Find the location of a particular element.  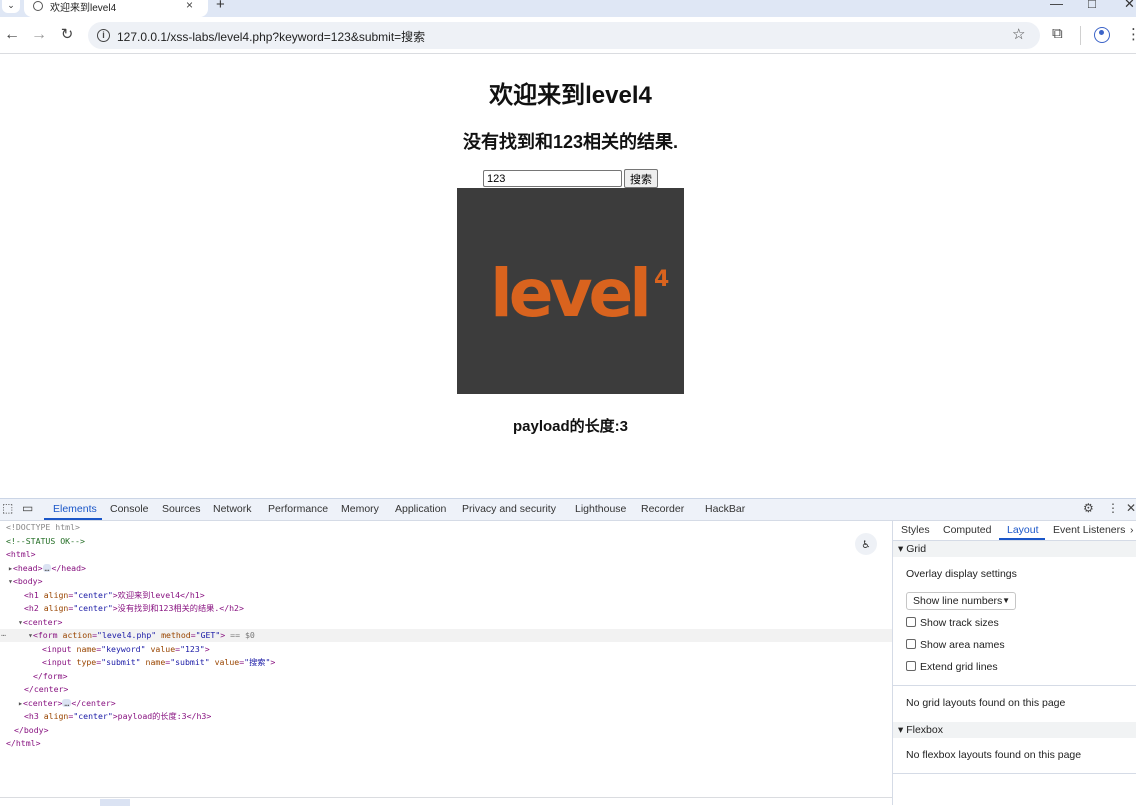

dom-node-html-close: </html> is located at coordinates (446, 743).